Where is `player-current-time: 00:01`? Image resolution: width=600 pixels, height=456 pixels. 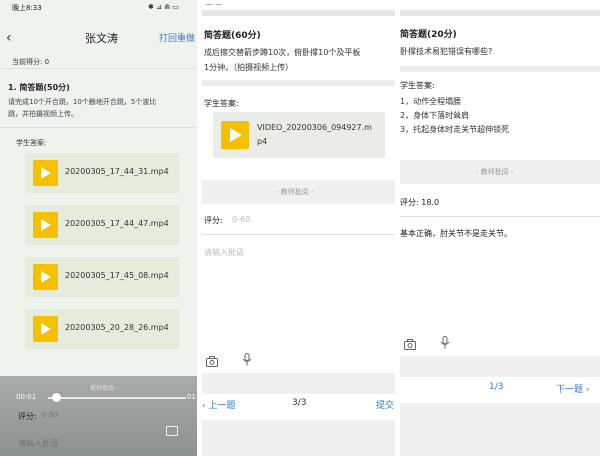
player-current-time: 00:01 is located at coordinates (26, 397).